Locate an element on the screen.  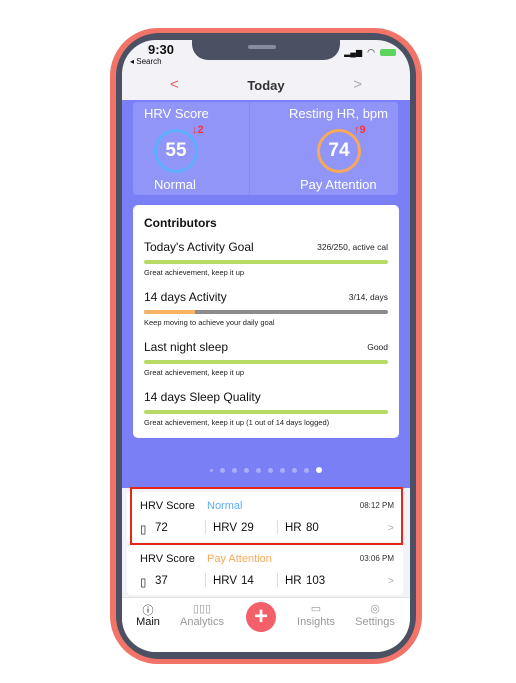
chevron-right-icon: > is located at coordinates (391, 581).